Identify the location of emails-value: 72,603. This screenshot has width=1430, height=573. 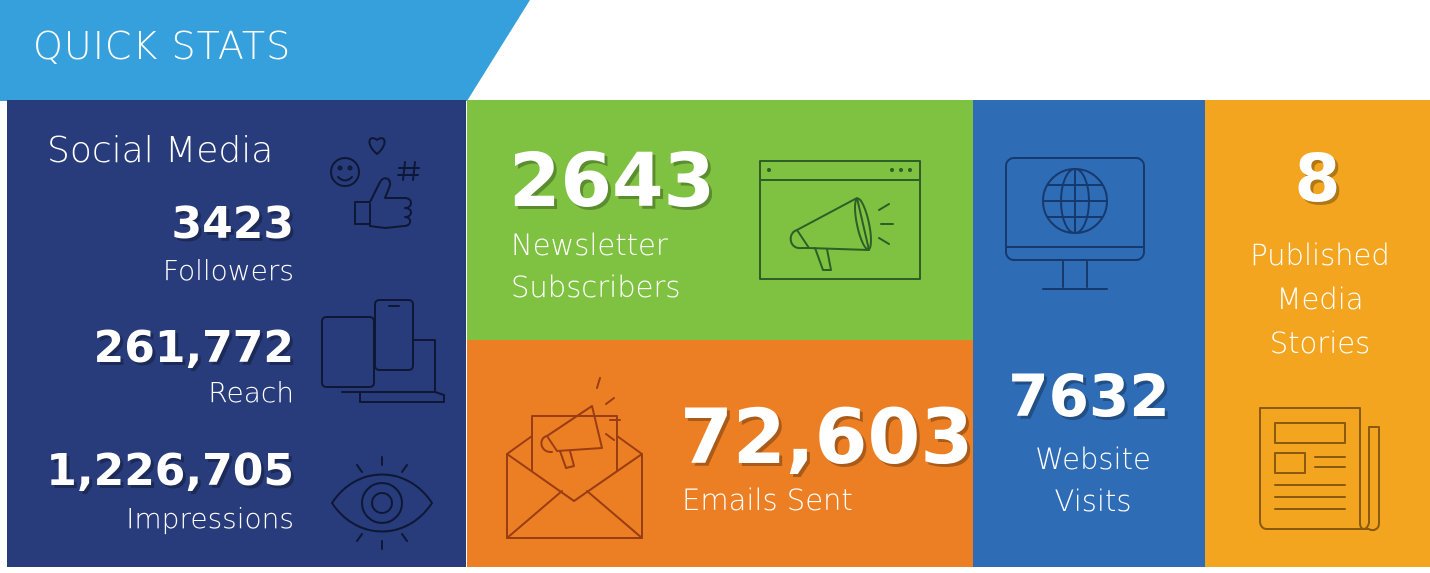
(827, 436).